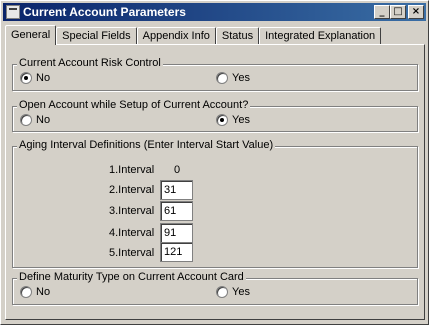 This screenshot has width=429, height=325. What do you see at coordinates (96, 36) in the screenshot?
I see `tab-special-fields: Special Fields` at bounding box center [96, 36].